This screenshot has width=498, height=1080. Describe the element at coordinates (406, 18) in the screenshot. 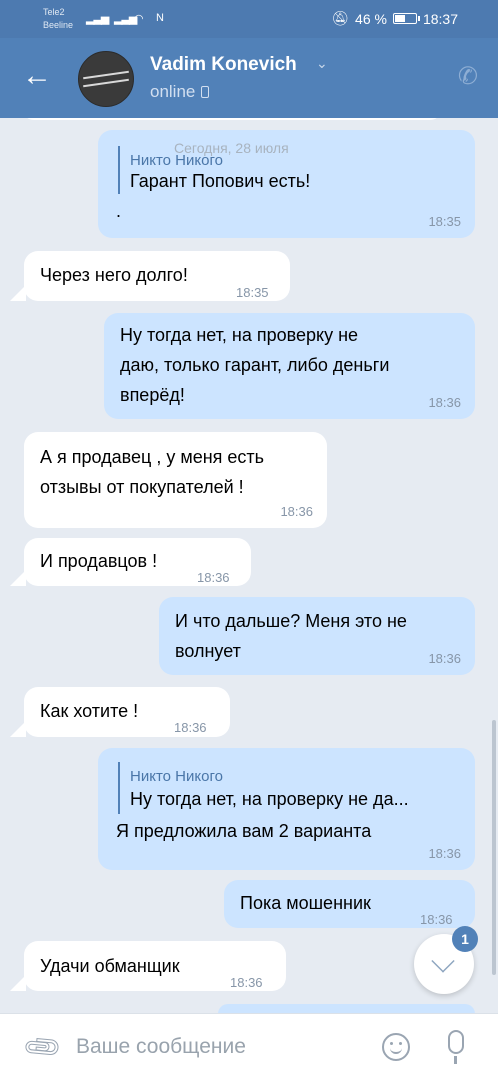

I see `battery-icon` at that location.